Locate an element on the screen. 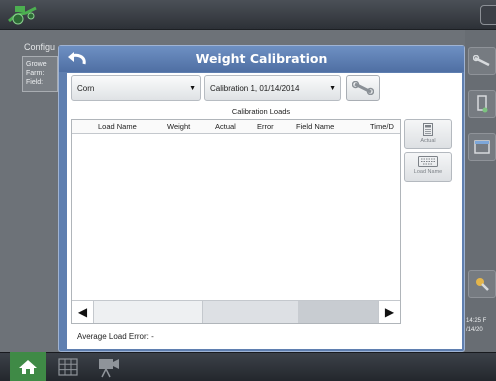  right-wrench-button is located at coordinates (482, 61).